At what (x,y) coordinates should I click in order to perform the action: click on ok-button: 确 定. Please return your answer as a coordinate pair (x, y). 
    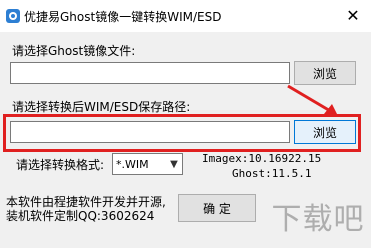
    Looking at the image, I should click on (217, 208).